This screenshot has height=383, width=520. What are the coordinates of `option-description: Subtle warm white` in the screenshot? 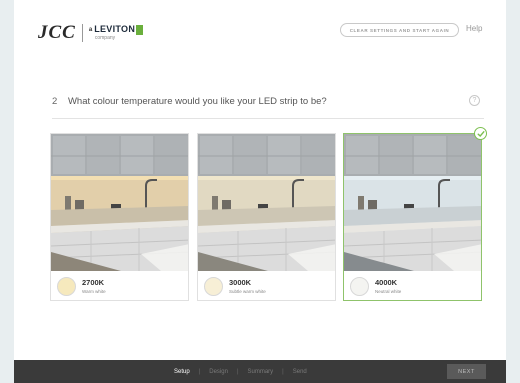 It's located at (247, 291).